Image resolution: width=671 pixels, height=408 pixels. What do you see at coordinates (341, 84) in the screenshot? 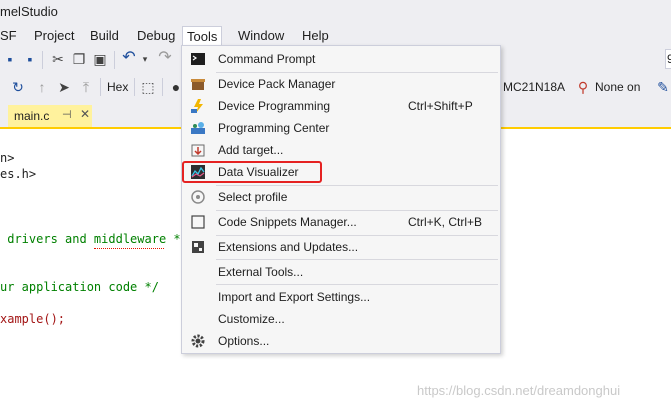
I see `menu-item-device-pack-manager: Device Pack Manager` at bounding box center [341, 84].